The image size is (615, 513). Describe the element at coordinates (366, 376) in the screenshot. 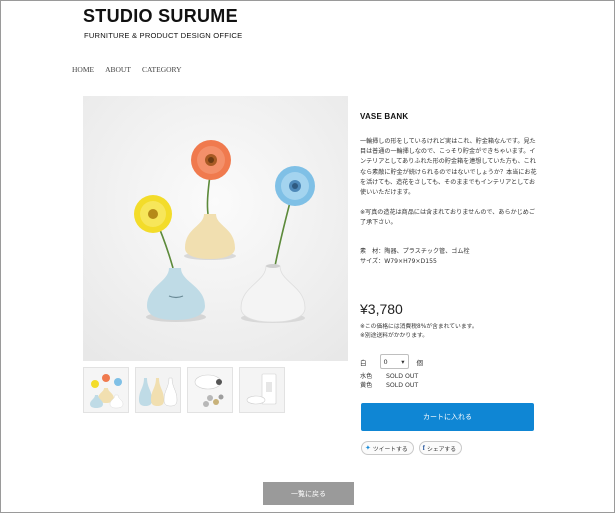

I see `stock-color: 水色` at that location.